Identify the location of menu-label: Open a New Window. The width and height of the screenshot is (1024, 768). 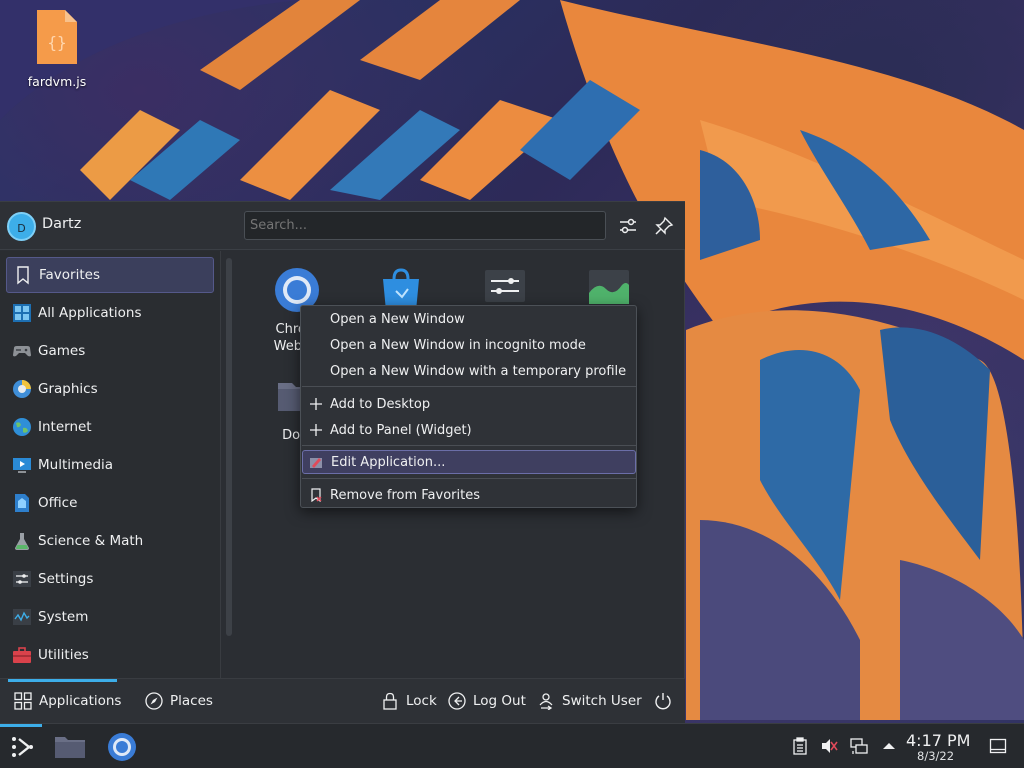
(397, 319).